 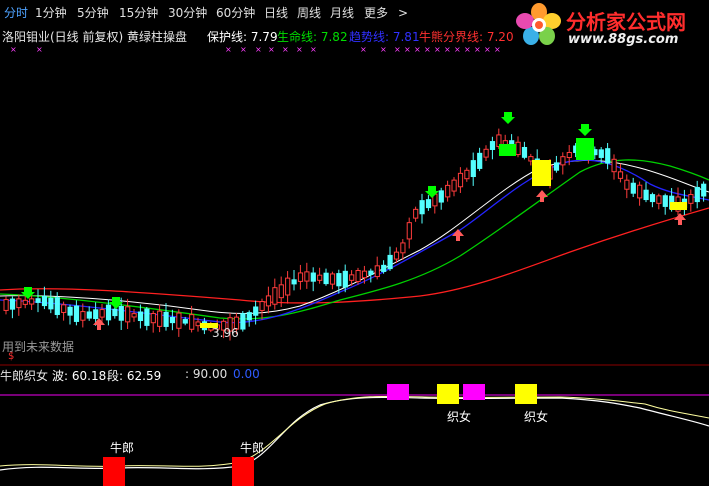 I want to click on green-signal-bar, so click(x=585, y=149).